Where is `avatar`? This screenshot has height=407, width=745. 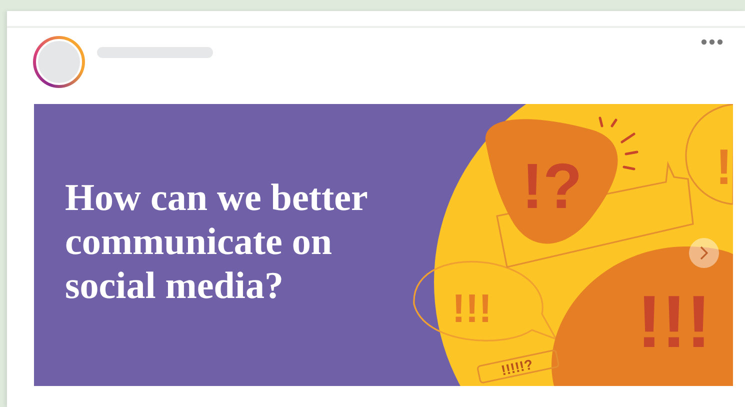
avatar is located at coordinates (59, 62).